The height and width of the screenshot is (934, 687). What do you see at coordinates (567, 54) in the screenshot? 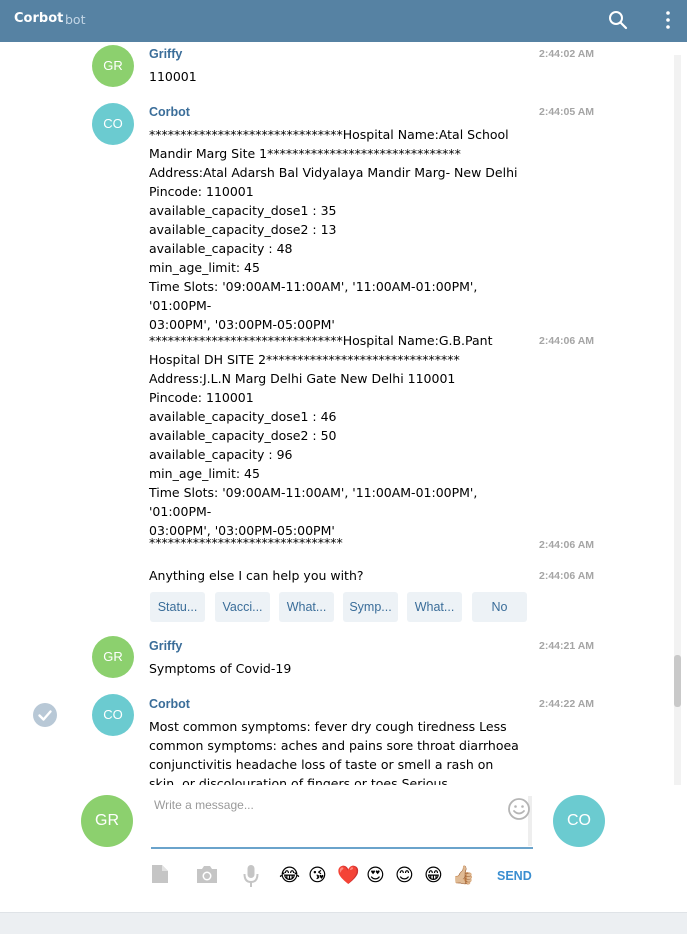
I see `message-time: 2:44:02 AM` at bounding box center [567, 54].